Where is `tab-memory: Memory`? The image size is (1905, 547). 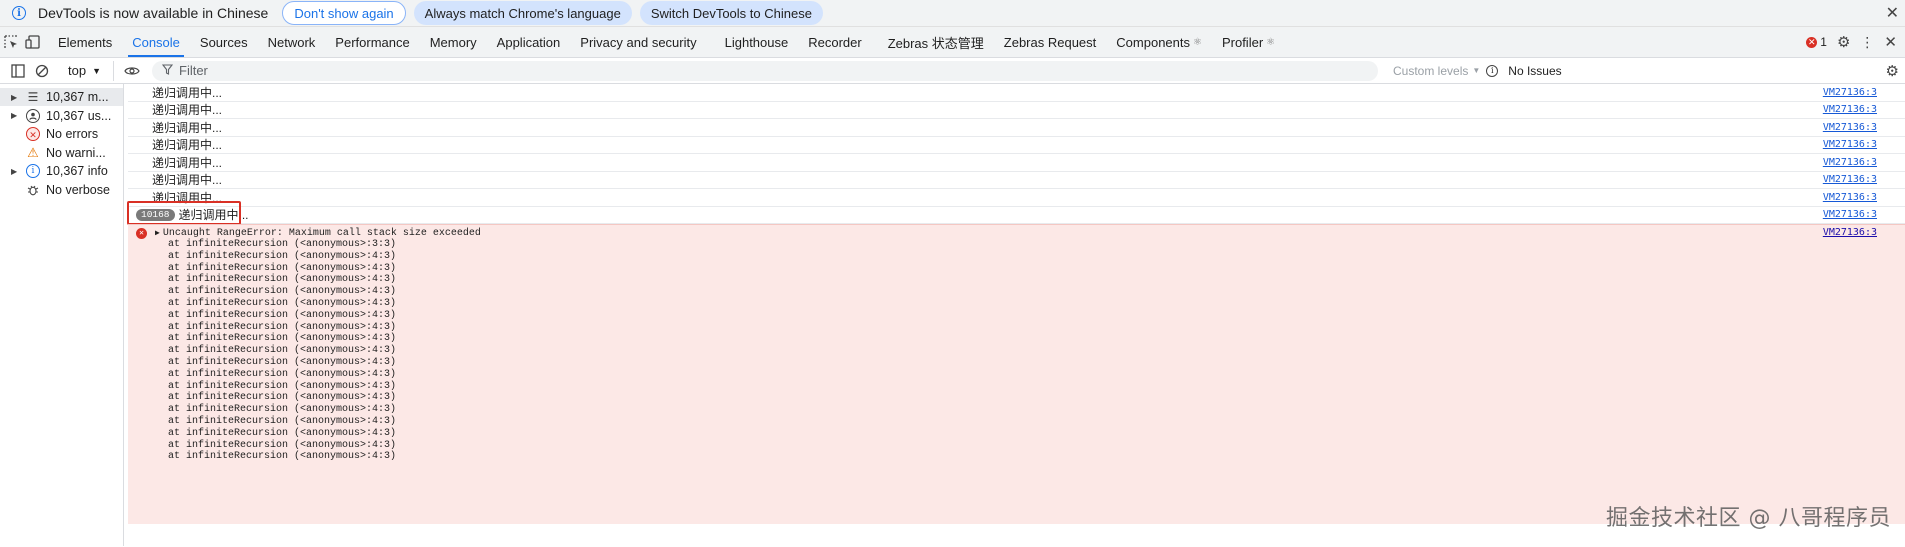 tab-memory: Memory is located at coordinates (453, 42).